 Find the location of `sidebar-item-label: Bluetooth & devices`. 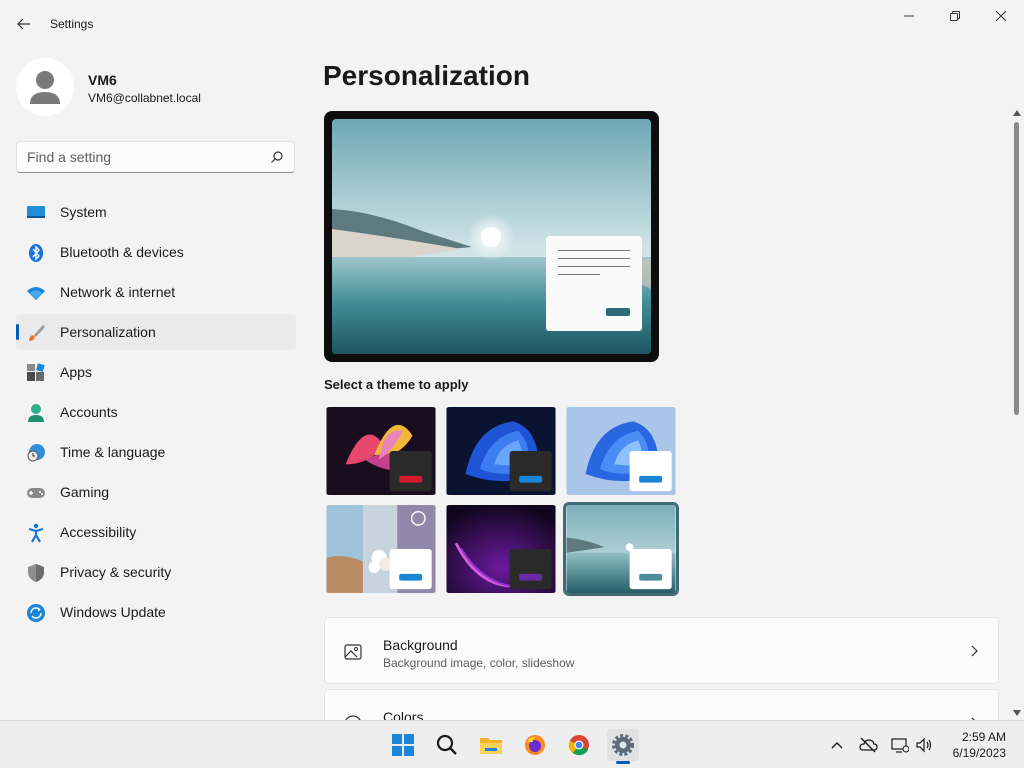

sidebar-item-label: Bluetooth & devices is located at coordinates (122, 252).